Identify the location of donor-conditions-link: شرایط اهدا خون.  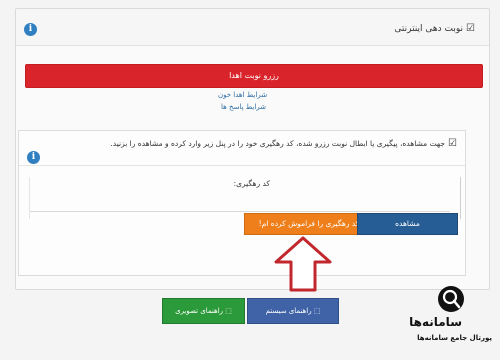
(242, 95).